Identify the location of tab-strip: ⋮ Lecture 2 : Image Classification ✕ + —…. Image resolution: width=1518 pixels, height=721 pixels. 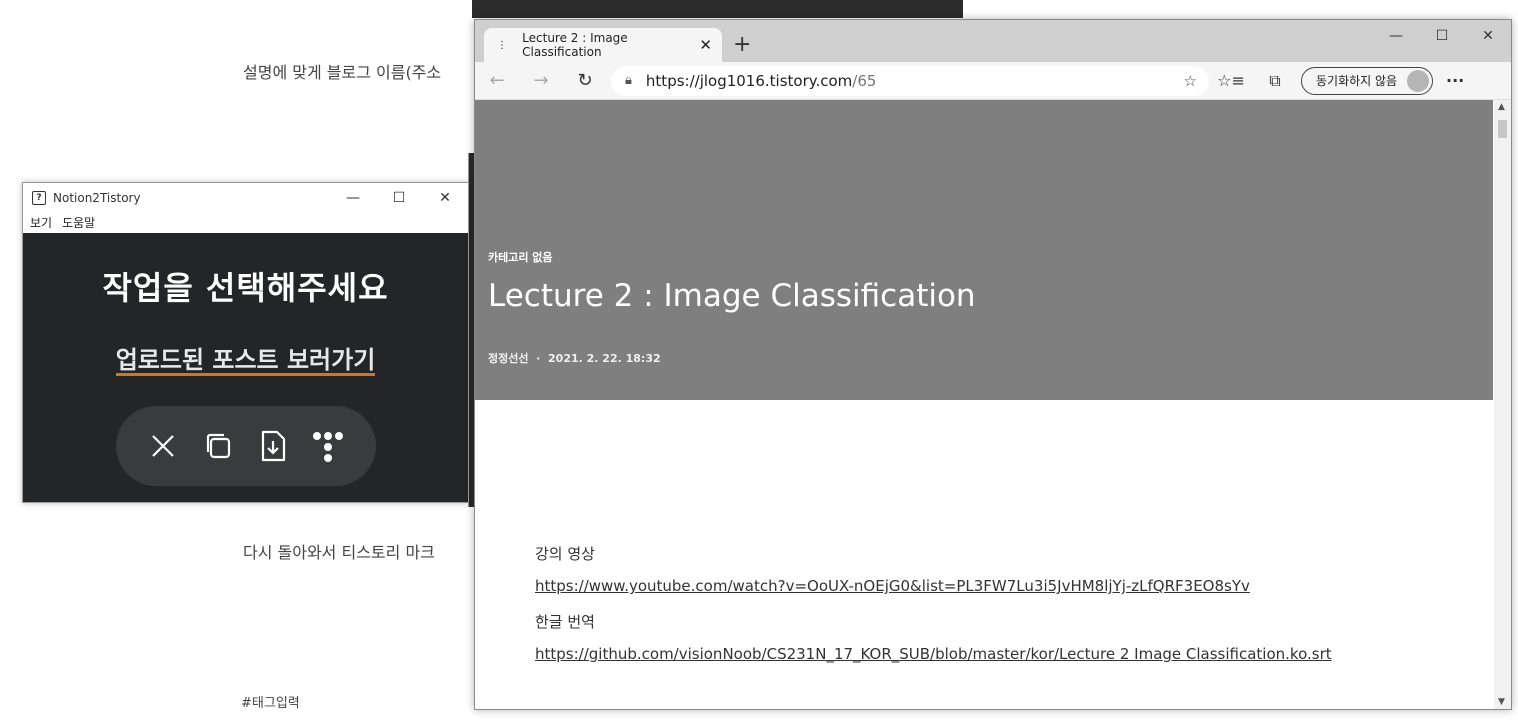
(993, 41).